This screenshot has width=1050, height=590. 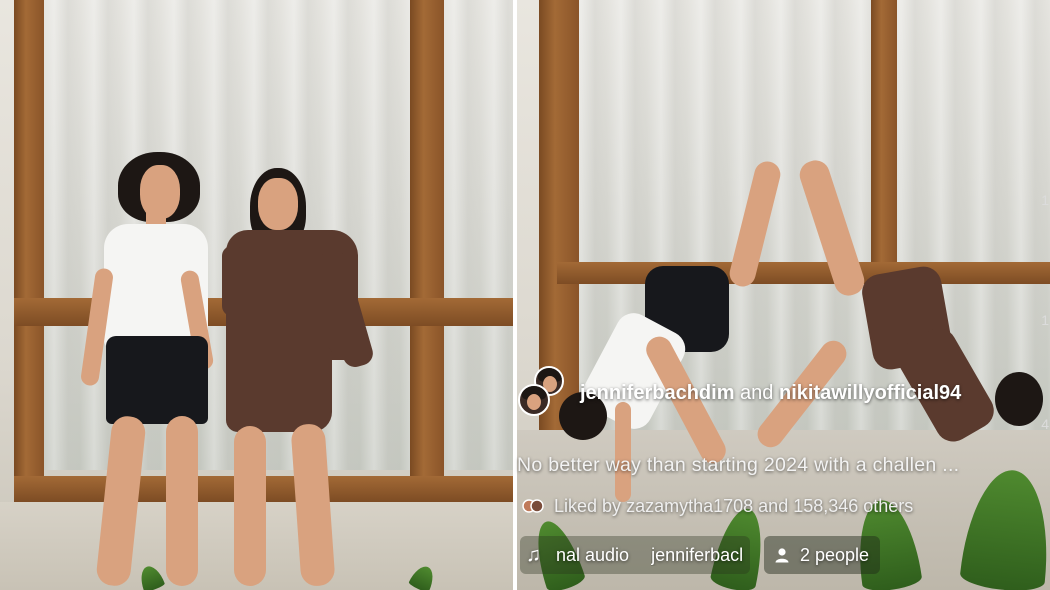 What do you see at coordinates (835, 506) in the screenshot?
I see `likes-suffix: and 158,346 others` at bounding box center [835, 506].